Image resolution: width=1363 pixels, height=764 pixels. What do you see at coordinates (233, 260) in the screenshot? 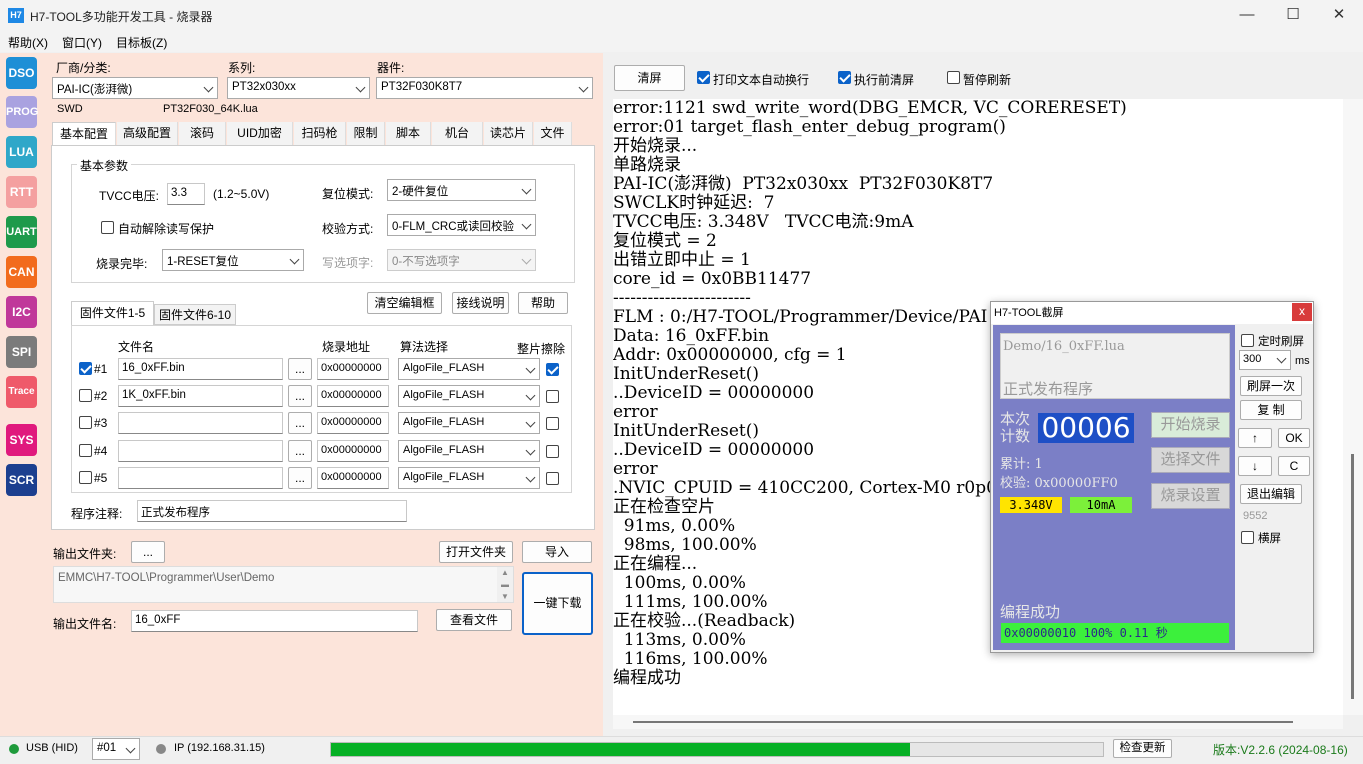
I see `after-select: 1-RESET复位` at bounding box center [233, 260].